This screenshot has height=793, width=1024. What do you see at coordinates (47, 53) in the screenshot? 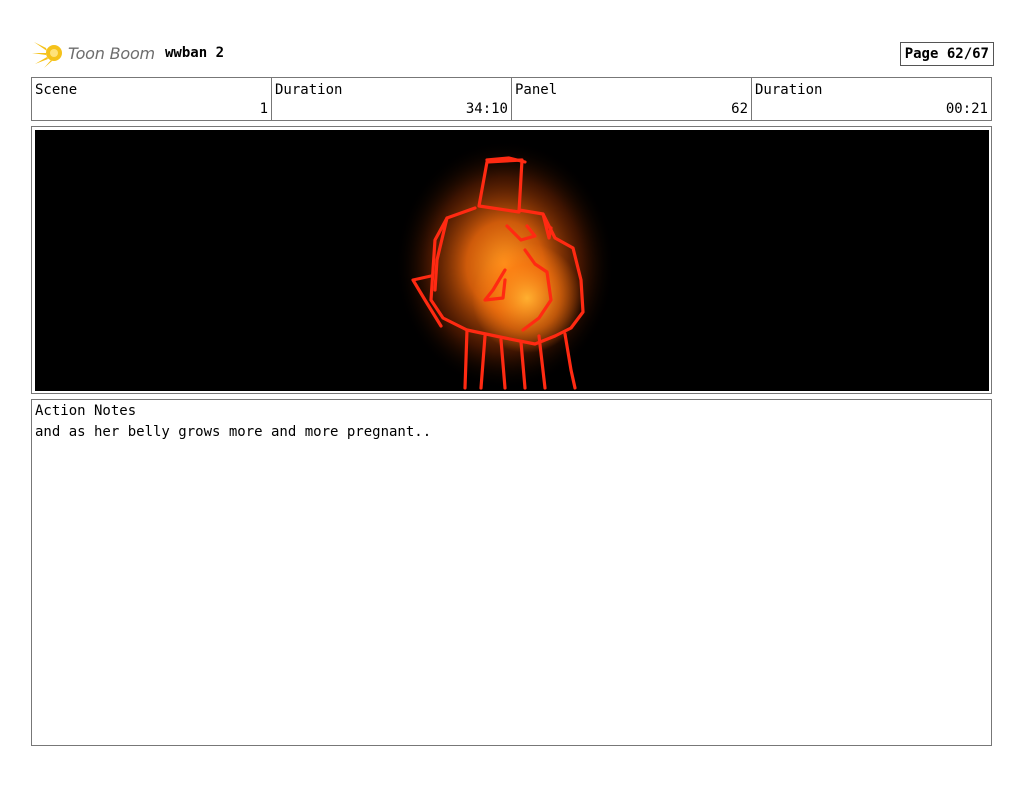
I see `toon-boom-logo-icon` at bounding box center [47, 53].